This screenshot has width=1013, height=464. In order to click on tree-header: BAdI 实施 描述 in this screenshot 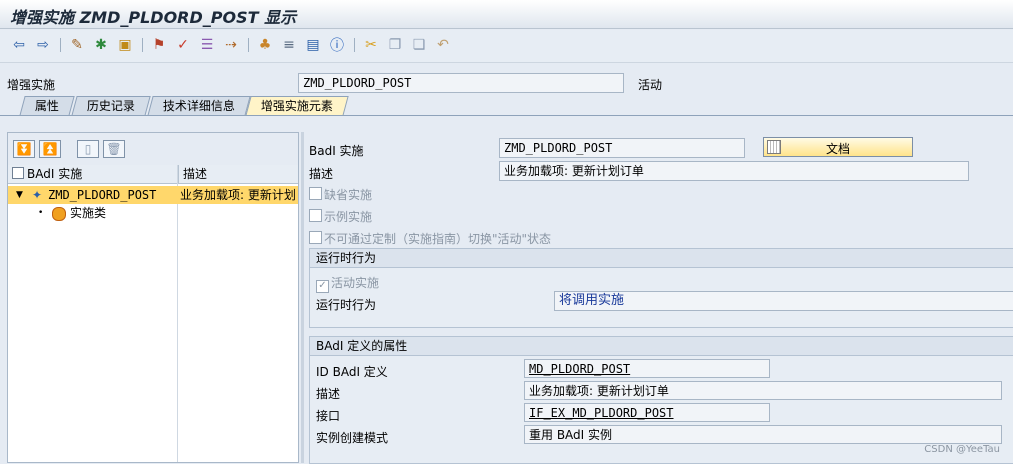, I will do `click(153, 174)`.